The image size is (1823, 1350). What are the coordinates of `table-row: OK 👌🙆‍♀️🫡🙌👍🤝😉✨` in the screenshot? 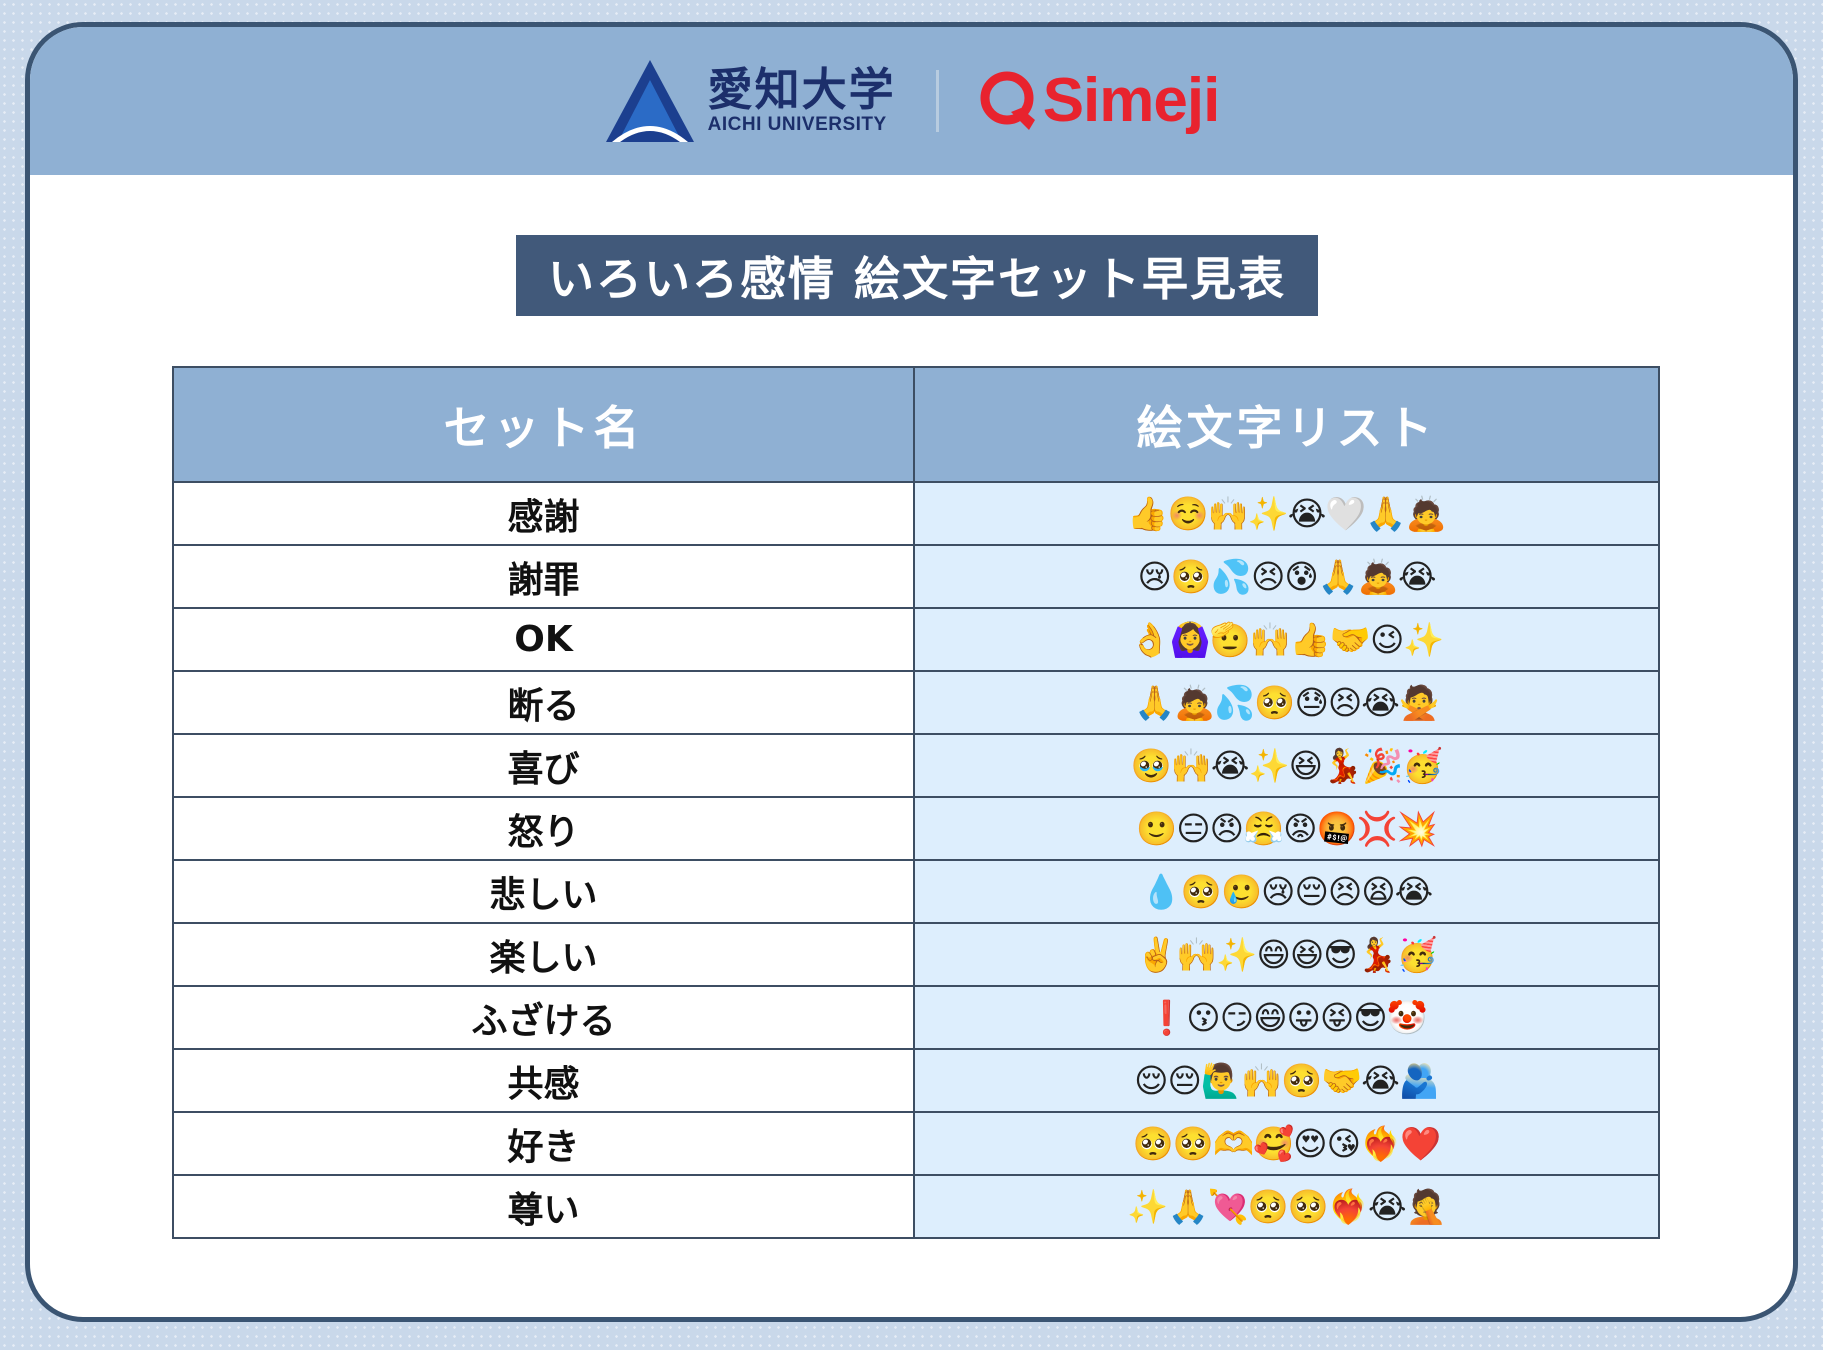 It's located at (916, 639).